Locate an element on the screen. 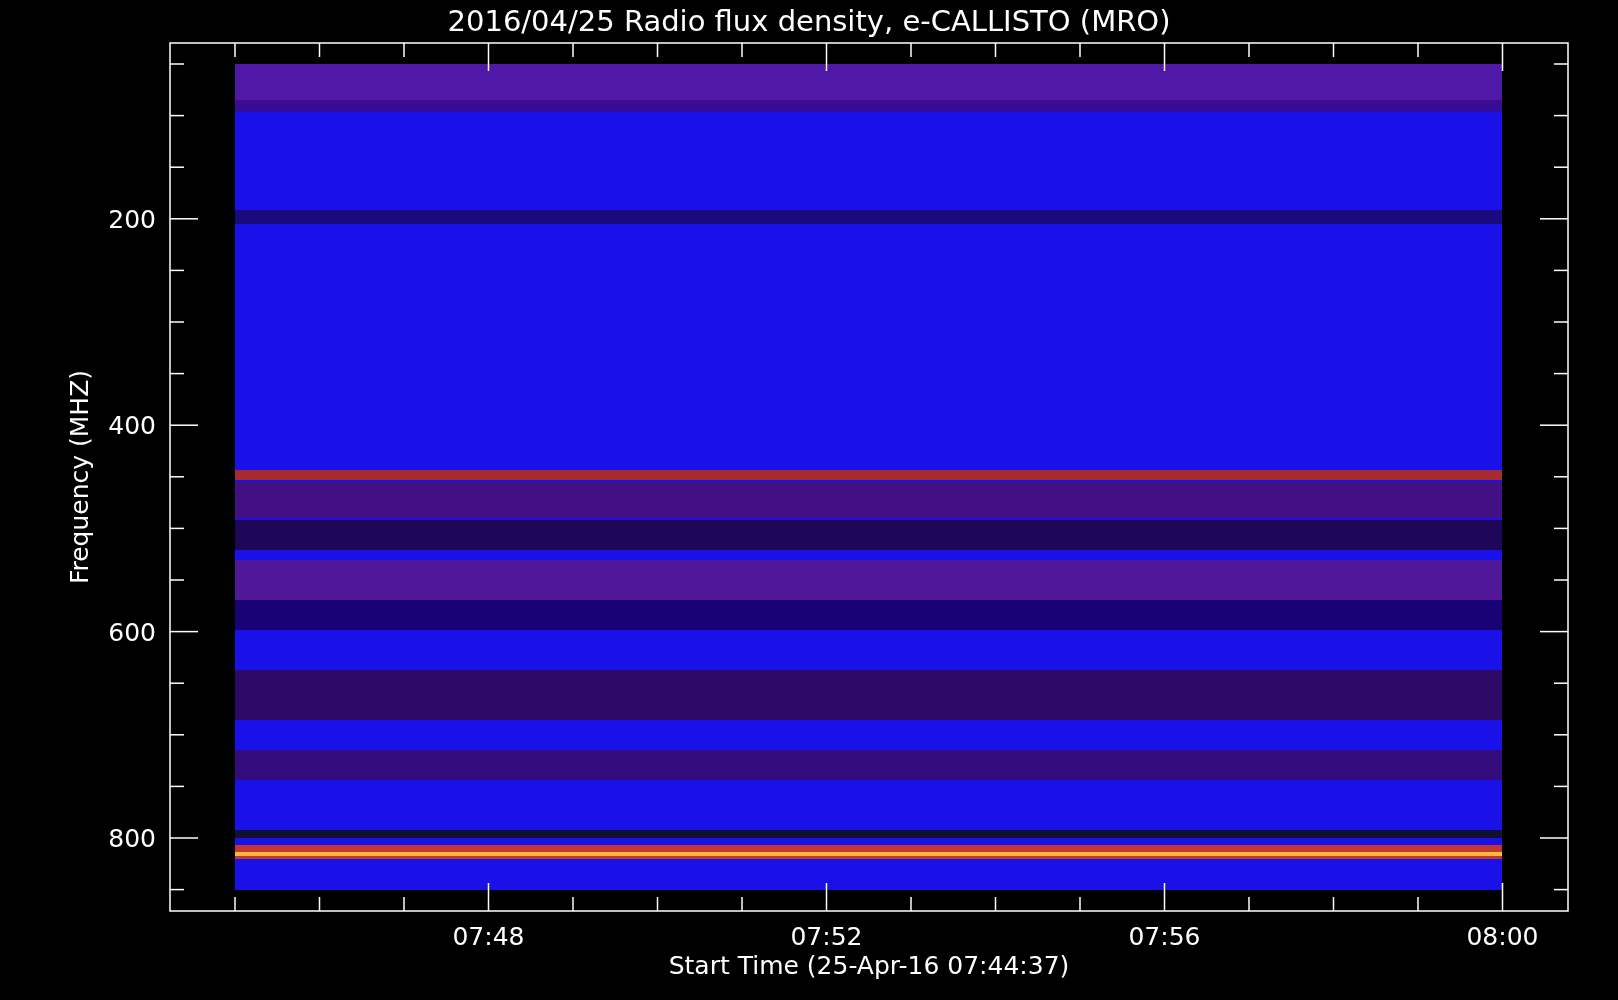 The image size is (1618, 1000). y-tick-label: 800 is located at coordinates (132, 838).